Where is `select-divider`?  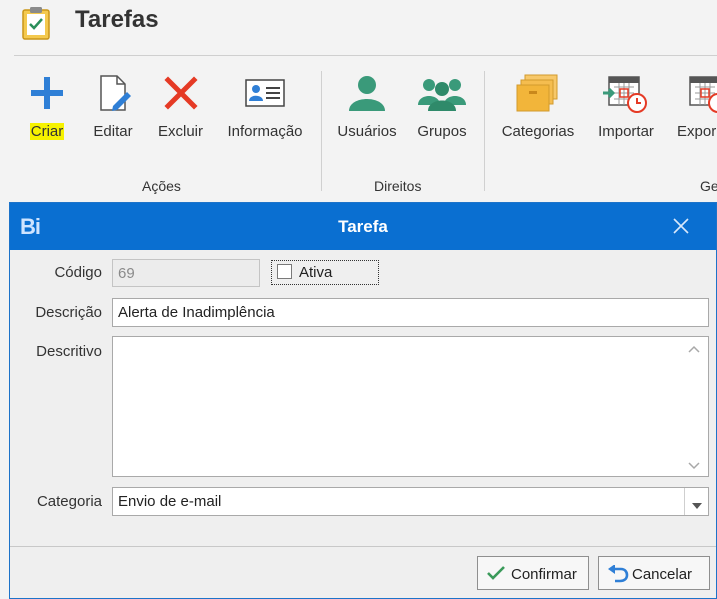
select-divider is located at coordinates (684, 501).